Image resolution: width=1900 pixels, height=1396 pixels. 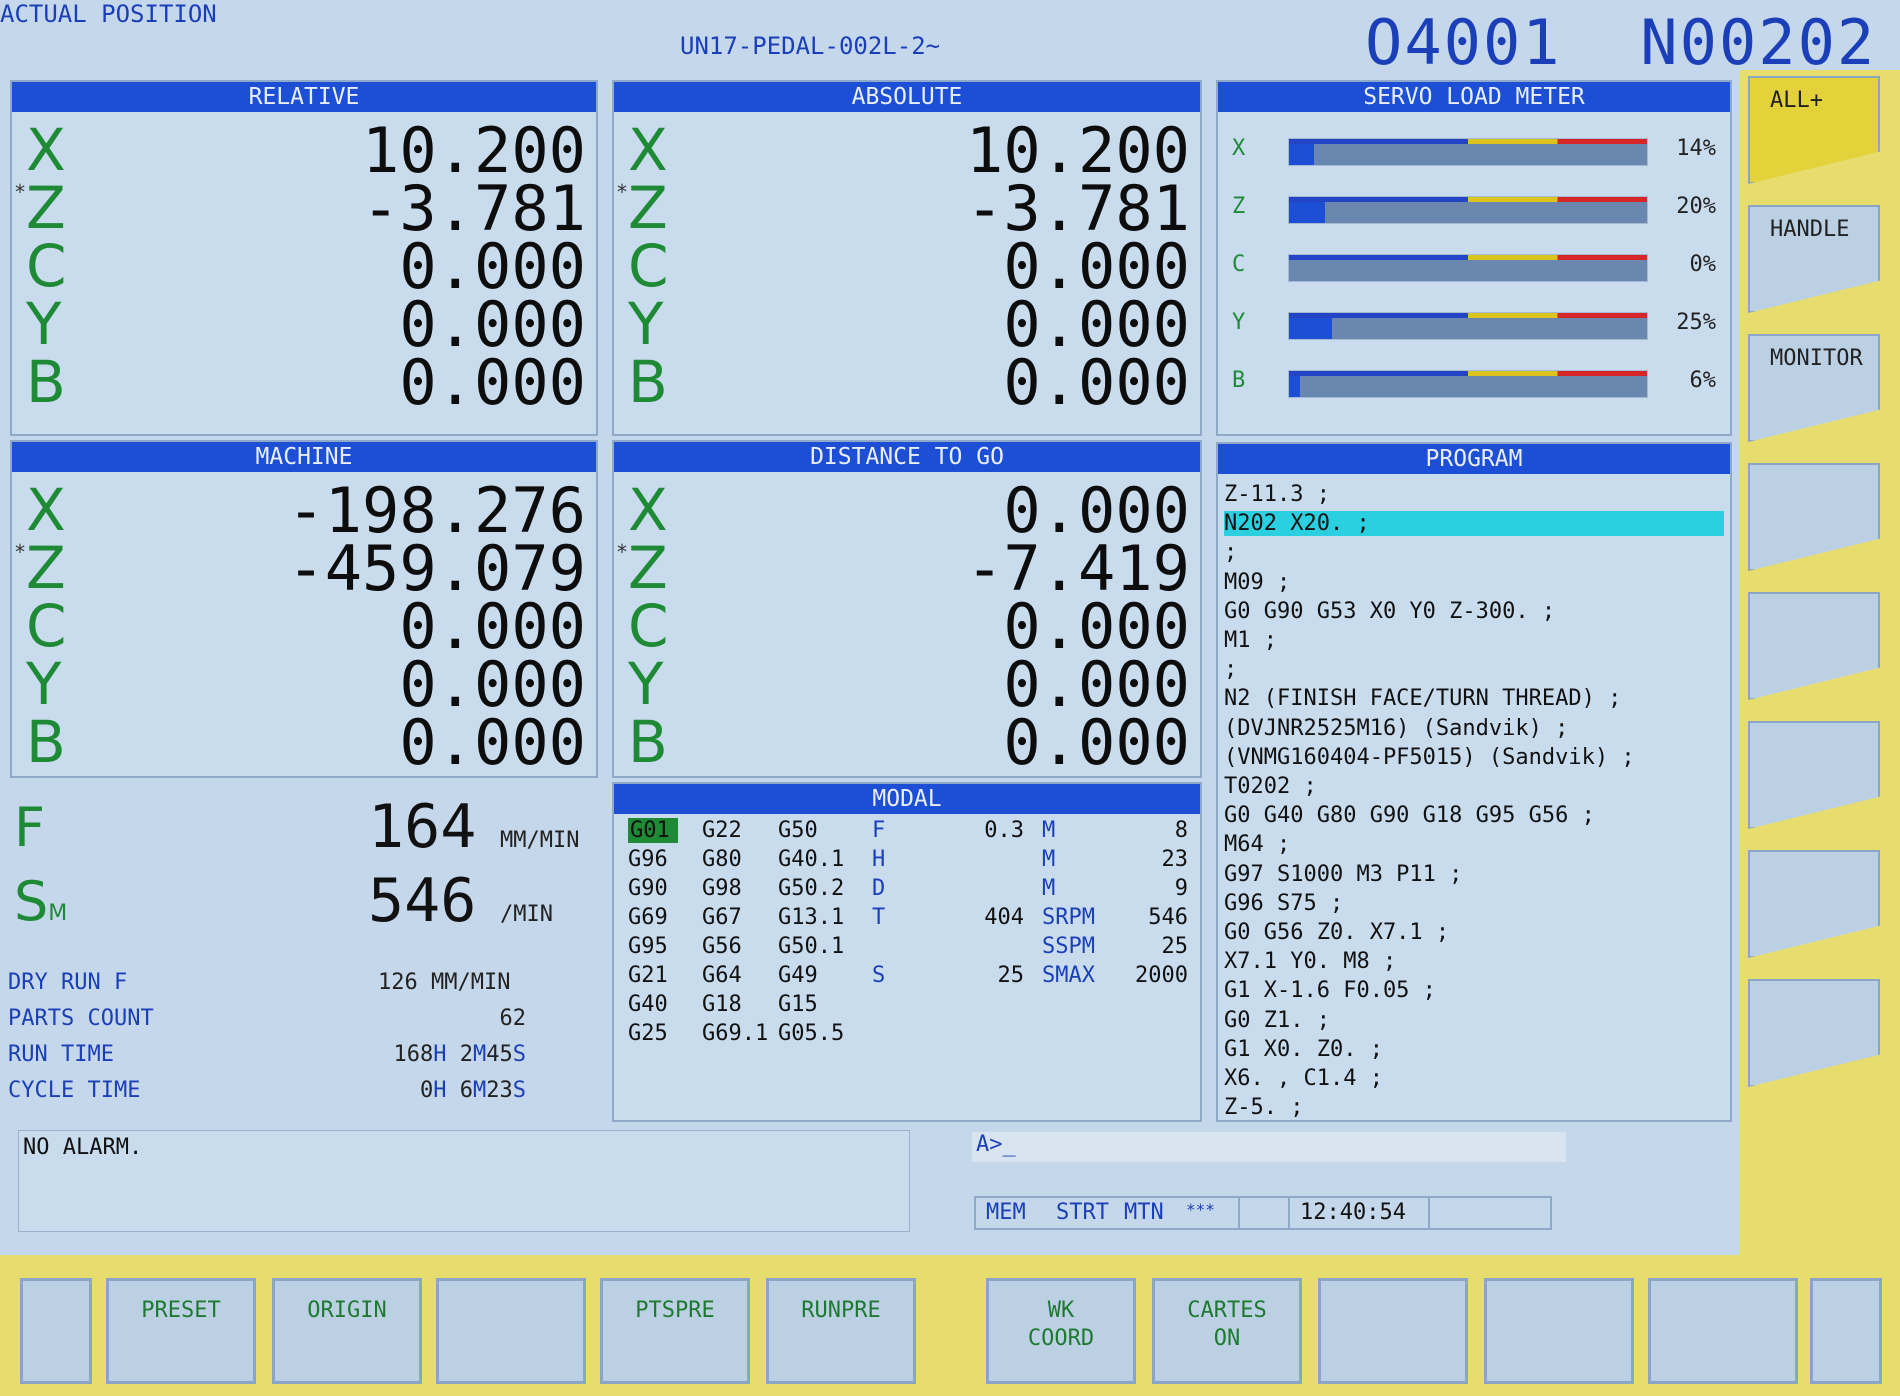 What do you see at coordinates (648, 382) in the screenshot?
I see `absolute-axis-name: B` at bounding box center [648, 382].